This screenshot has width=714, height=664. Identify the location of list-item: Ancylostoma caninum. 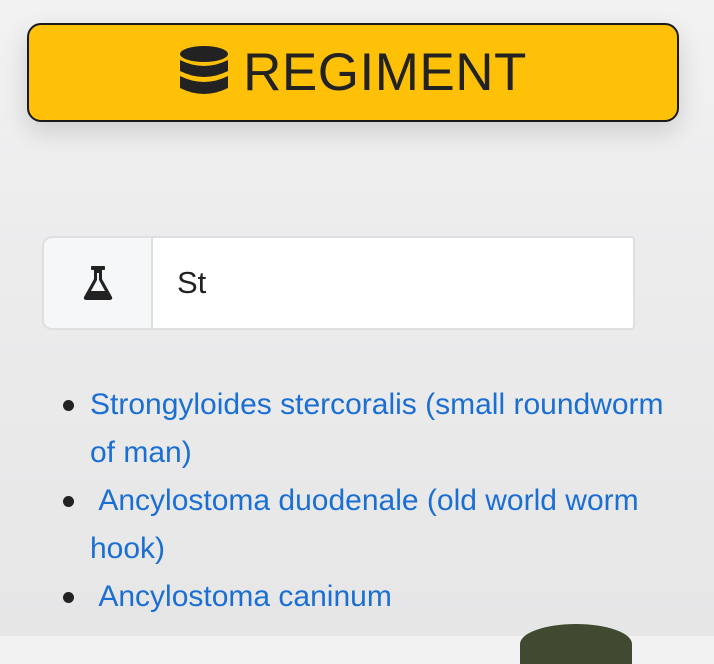
(357, 597).